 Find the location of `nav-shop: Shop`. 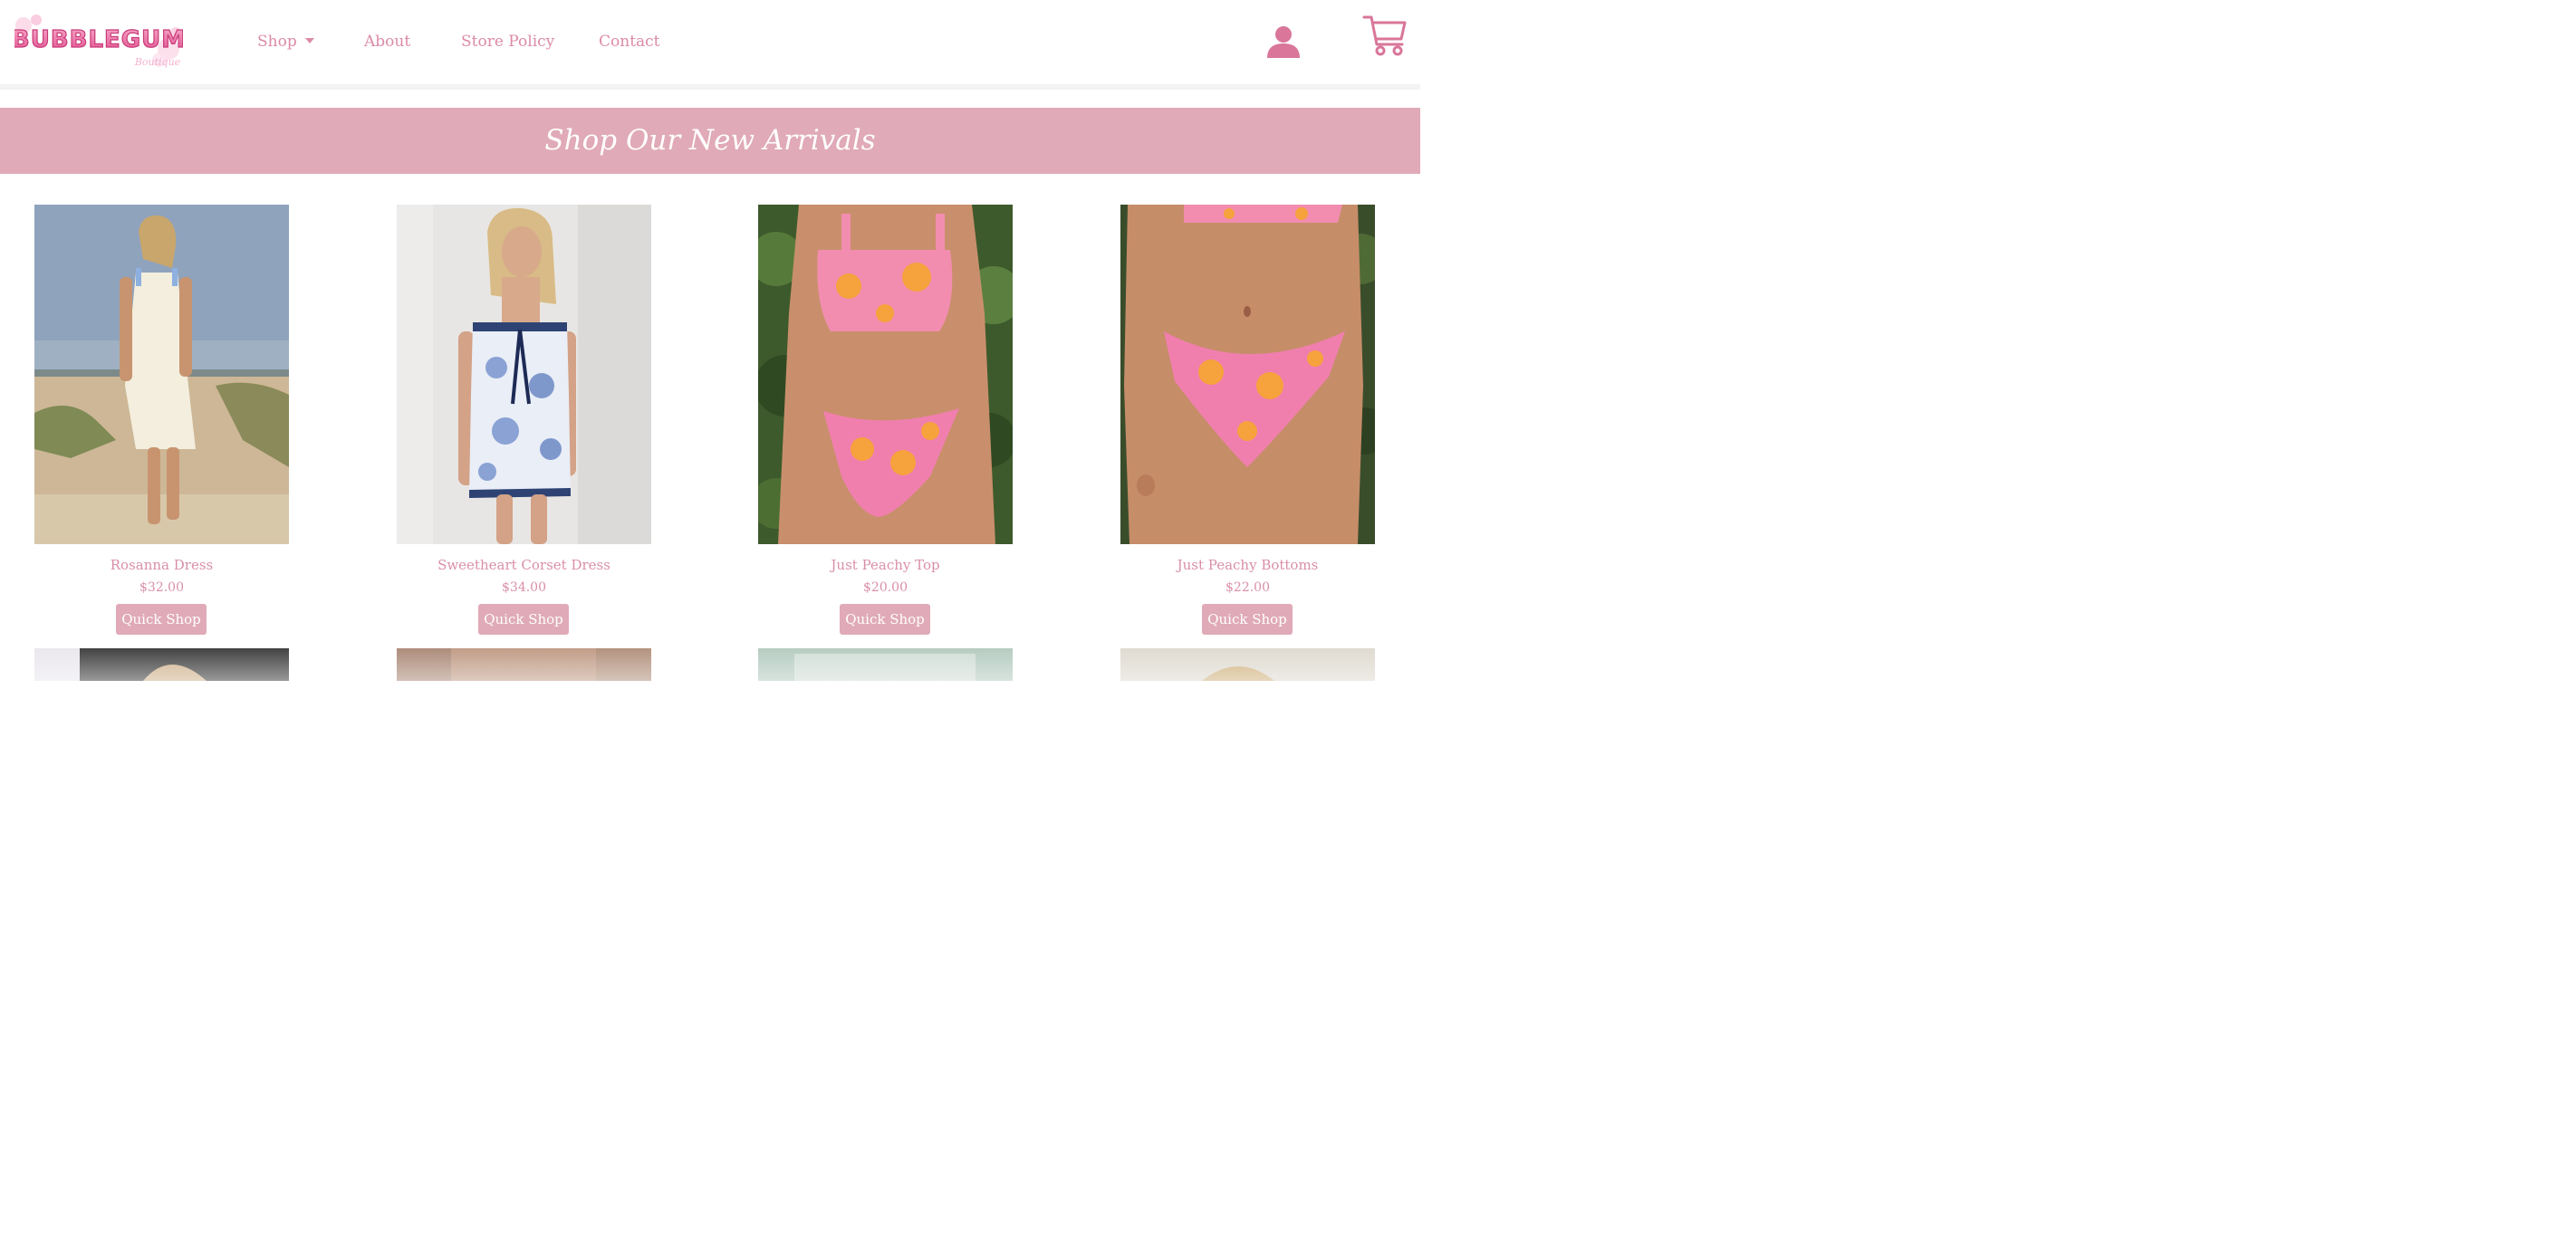

nav-shop: Shop is located at coordinates (285, 42).